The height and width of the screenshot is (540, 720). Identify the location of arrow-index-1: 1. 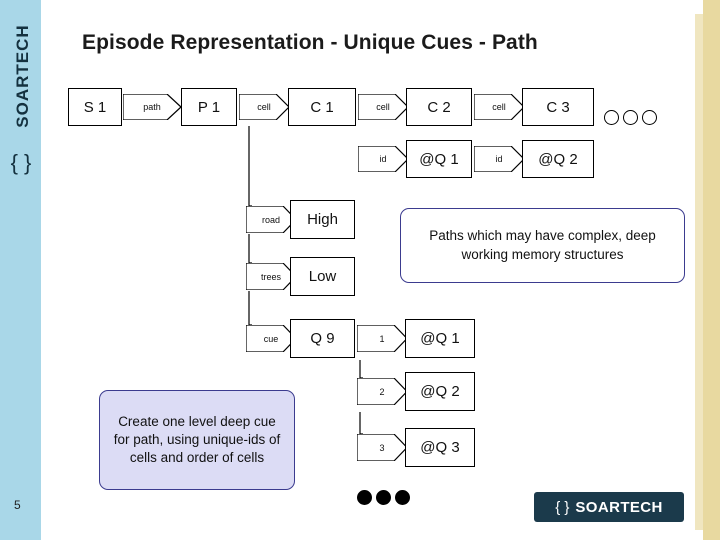
(382, 338).